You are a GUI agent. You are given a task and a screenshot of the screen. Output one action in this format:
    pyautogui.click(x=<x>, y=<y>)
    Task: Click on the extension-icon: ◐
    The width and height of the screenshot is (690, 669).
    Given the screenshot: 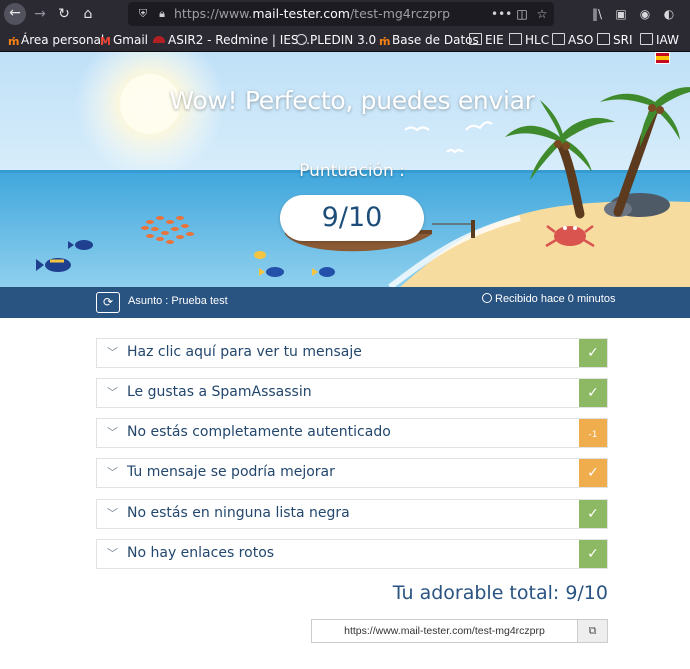 What is the action you would take?
    pyautogui.click(x=669, y=14)
    